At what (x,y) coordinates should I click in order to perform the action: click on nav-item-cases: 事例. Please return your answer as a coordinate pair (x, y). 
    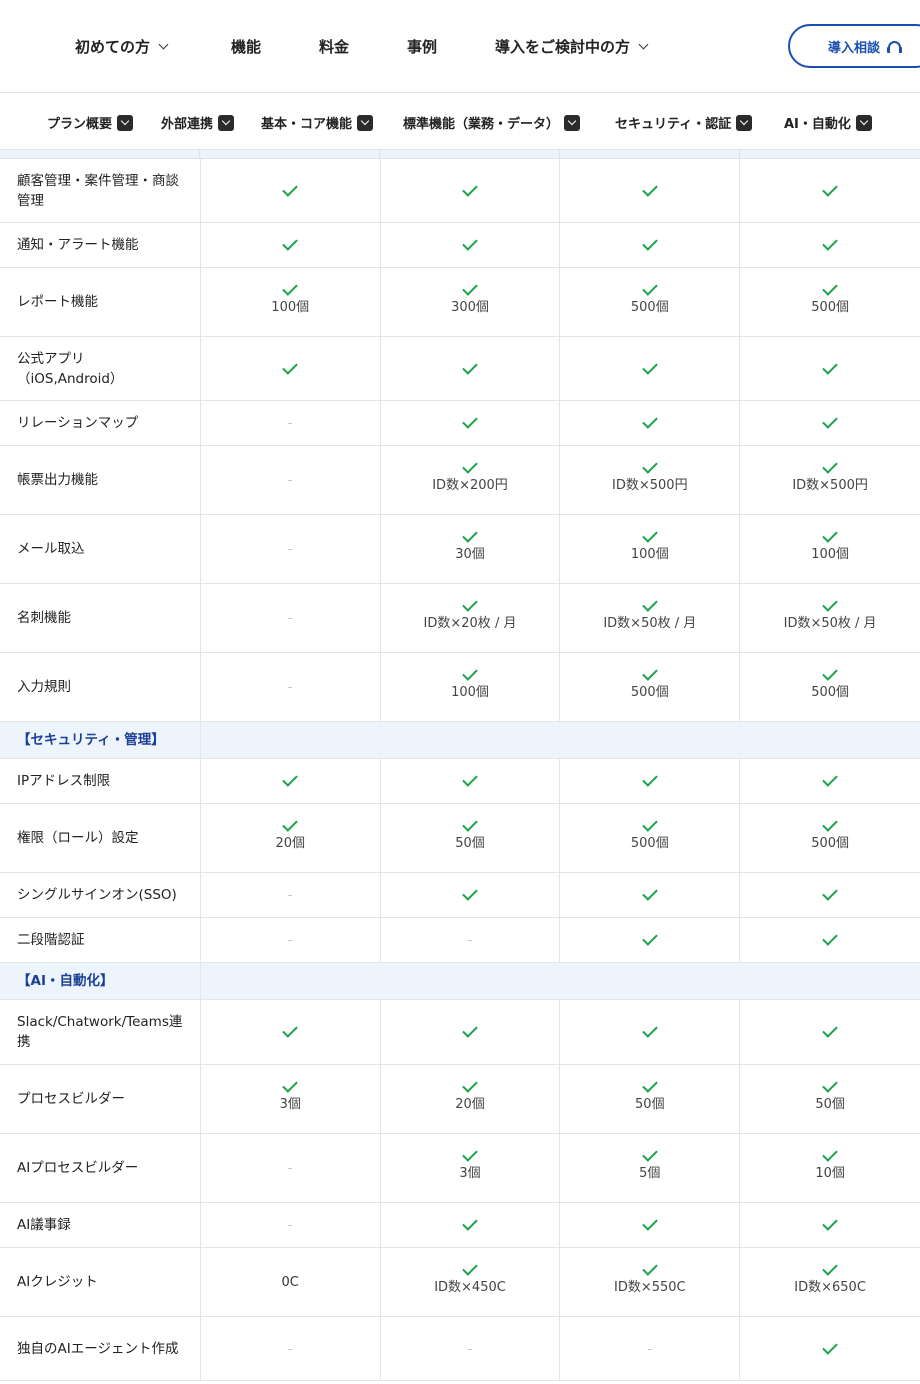
    Looking at the image, I should click on (422, 46).